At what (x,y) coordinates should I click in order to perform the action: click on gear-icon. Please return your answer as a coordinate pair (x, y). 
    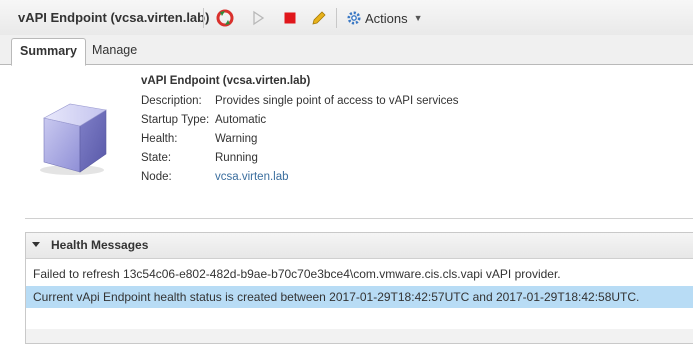
    Looking at the image, I should click on (354, 18).